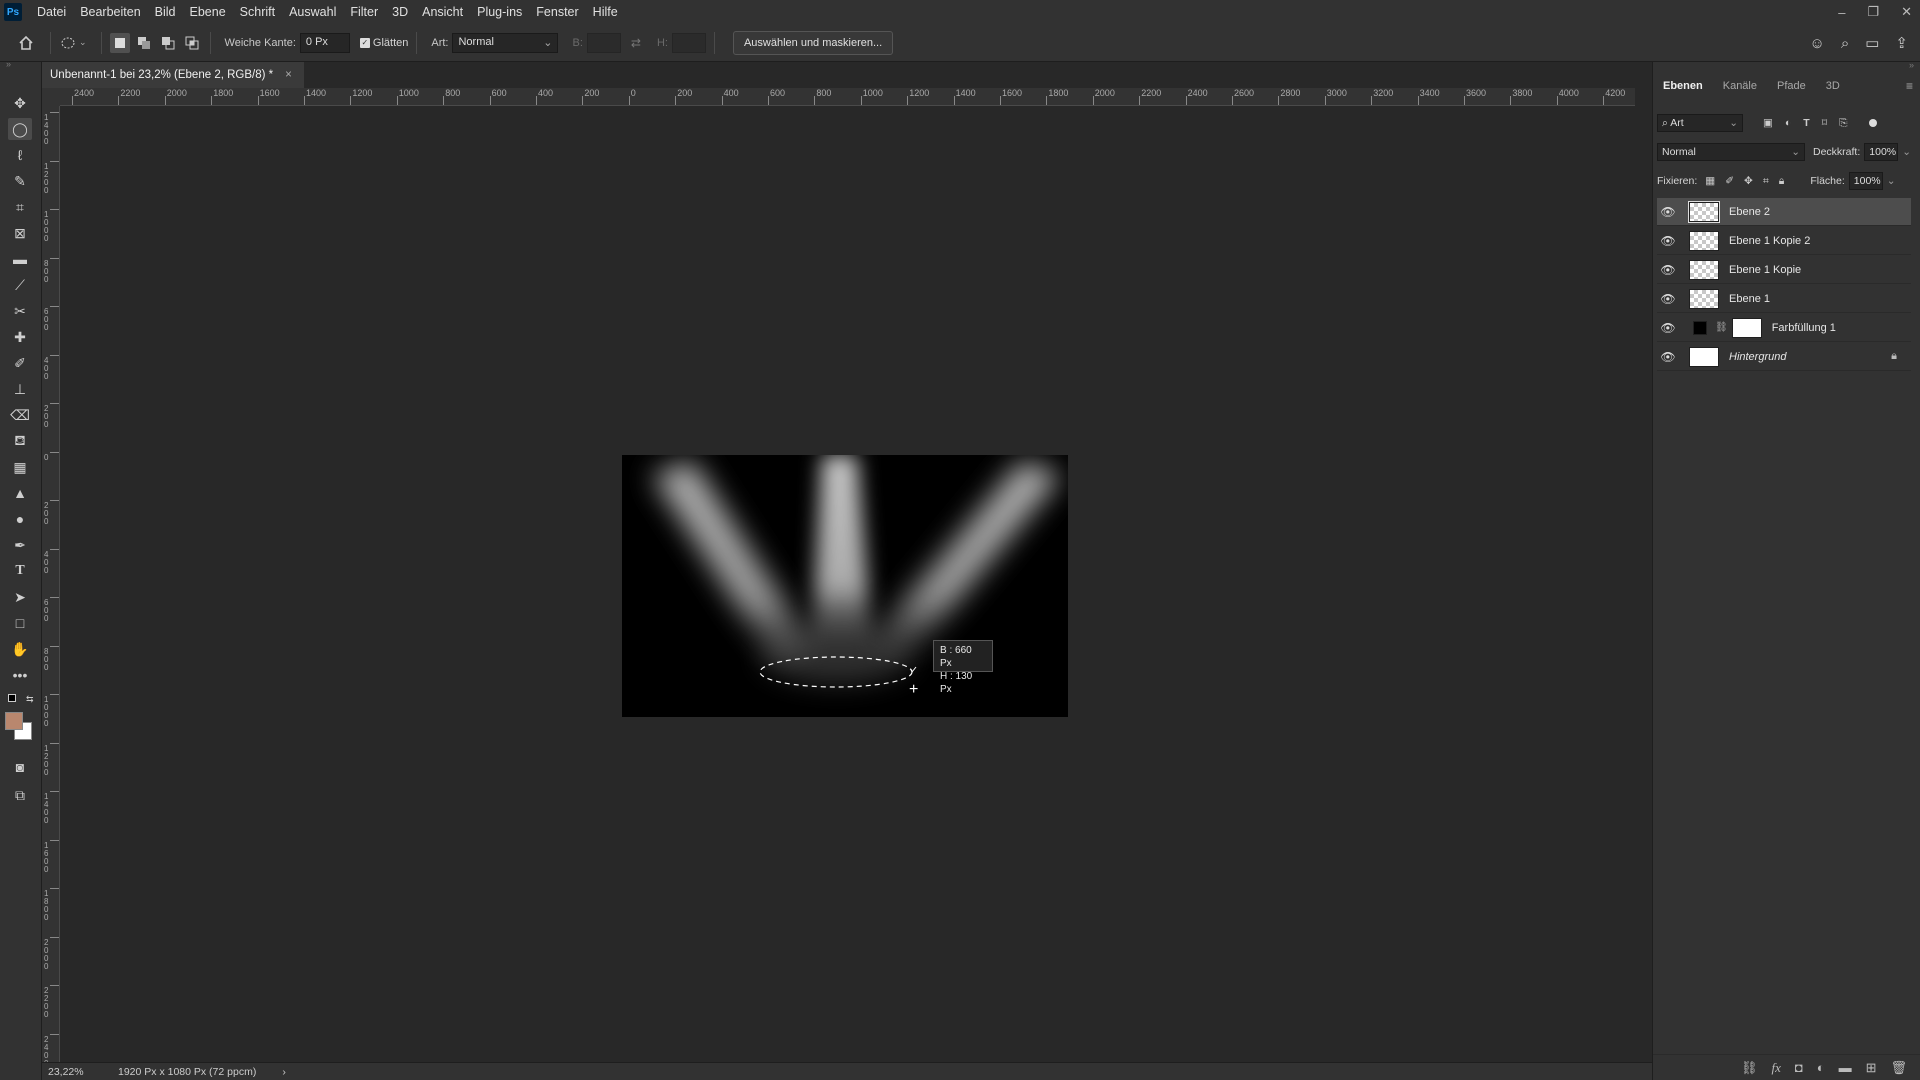  I want to click on eraser-tool-icon: ⌫, so click(20, 415).